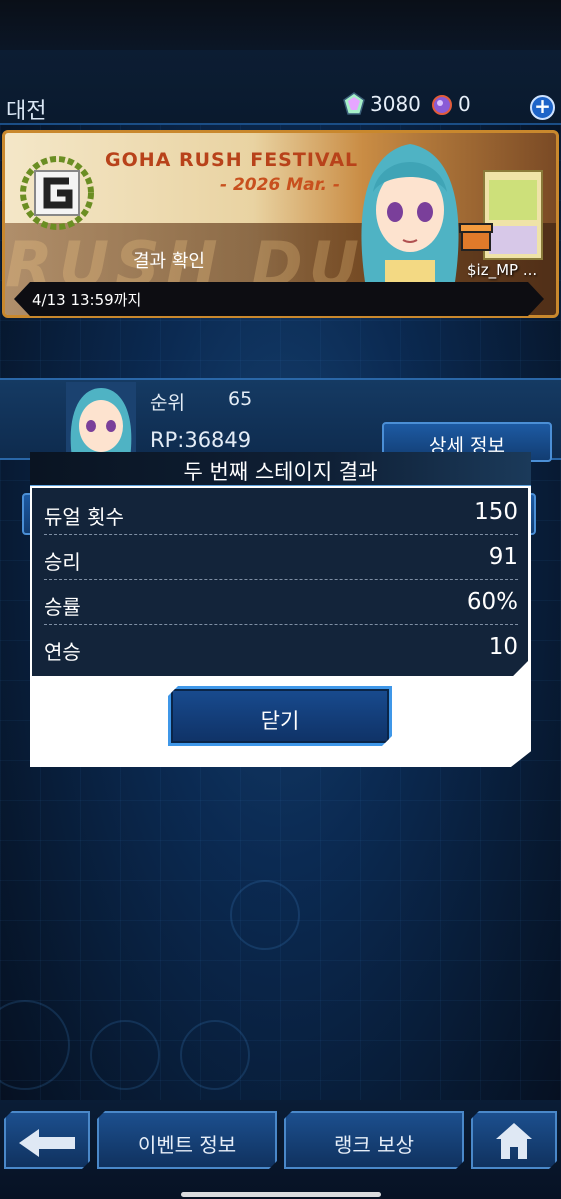 The width and height of the screenshot is (561, 1199). I want to click on home-button, so click(514, 1140).